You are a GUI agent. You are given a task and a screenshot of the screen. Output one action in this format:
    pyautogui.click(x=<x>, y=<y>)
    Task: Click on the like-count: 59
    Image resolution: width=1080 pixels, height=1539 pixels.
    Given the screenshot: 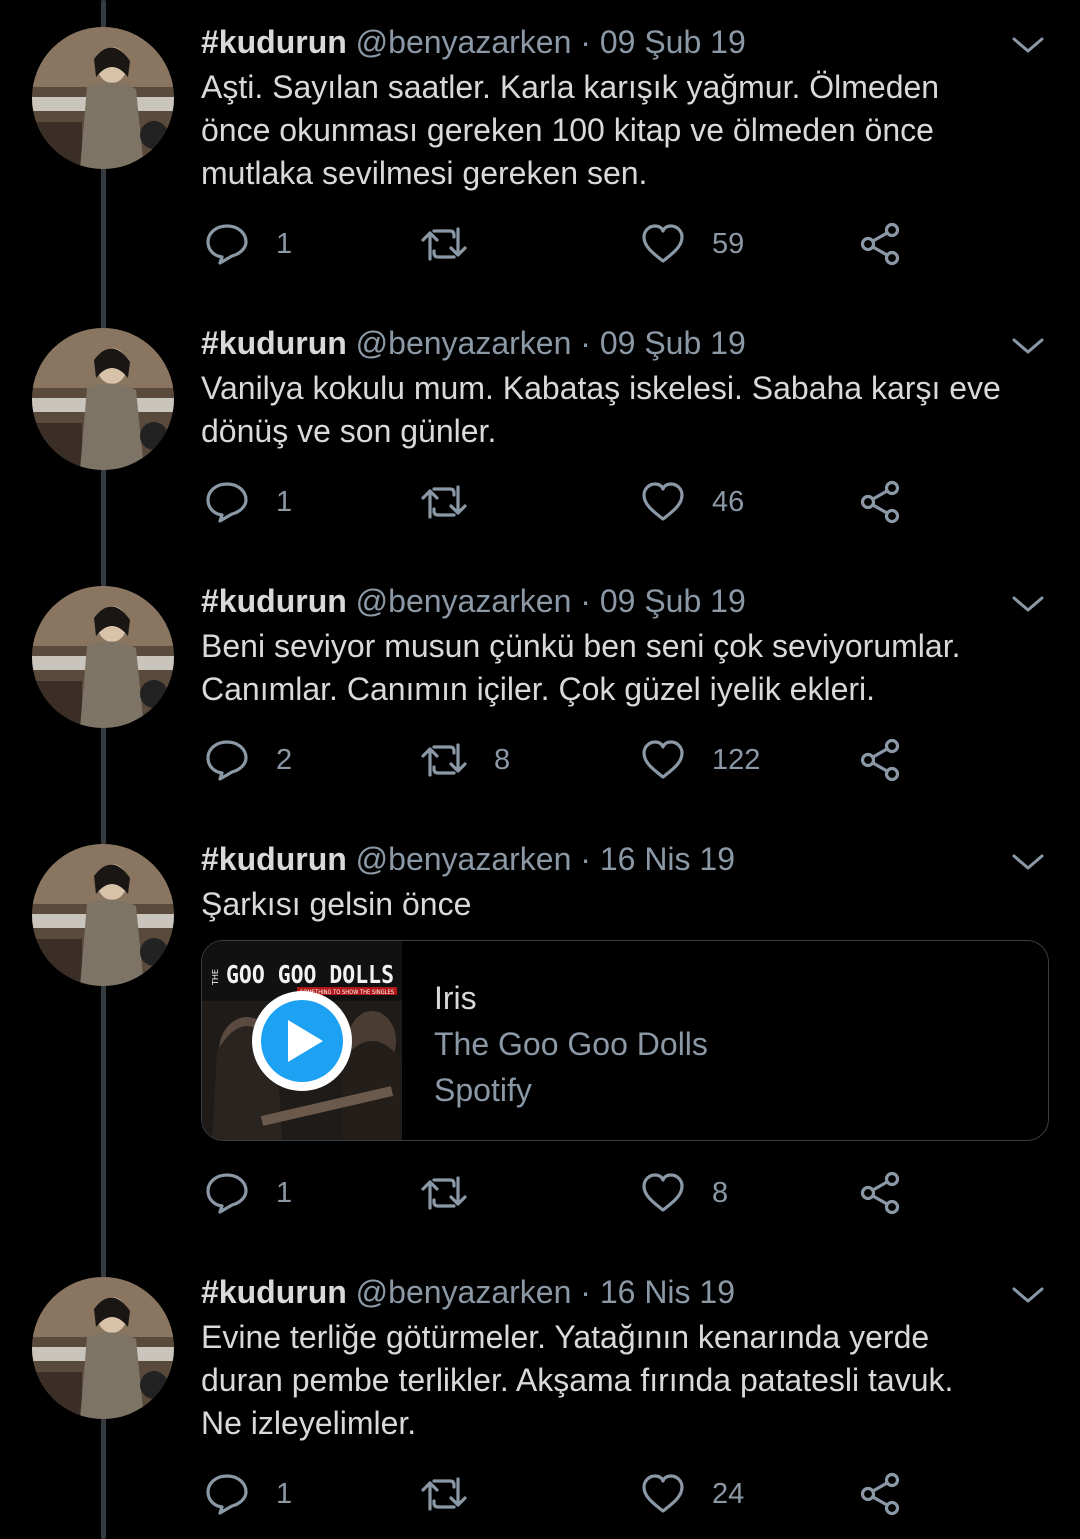 What is the action you would take?
    pyautogui.click(x=728, y=243)
    